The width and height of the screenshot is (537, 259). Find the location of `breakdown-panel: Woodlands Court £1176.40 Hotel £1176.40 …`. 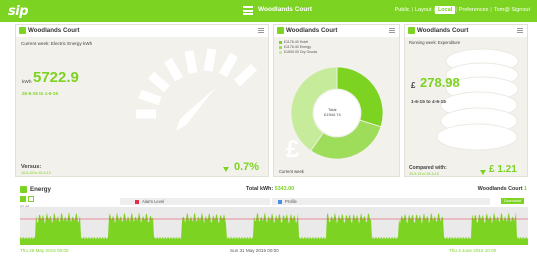

breakdown-panel: Woodlands Court £1176.40 Hotel £1176.40 … is located at coordinates (336, 100).